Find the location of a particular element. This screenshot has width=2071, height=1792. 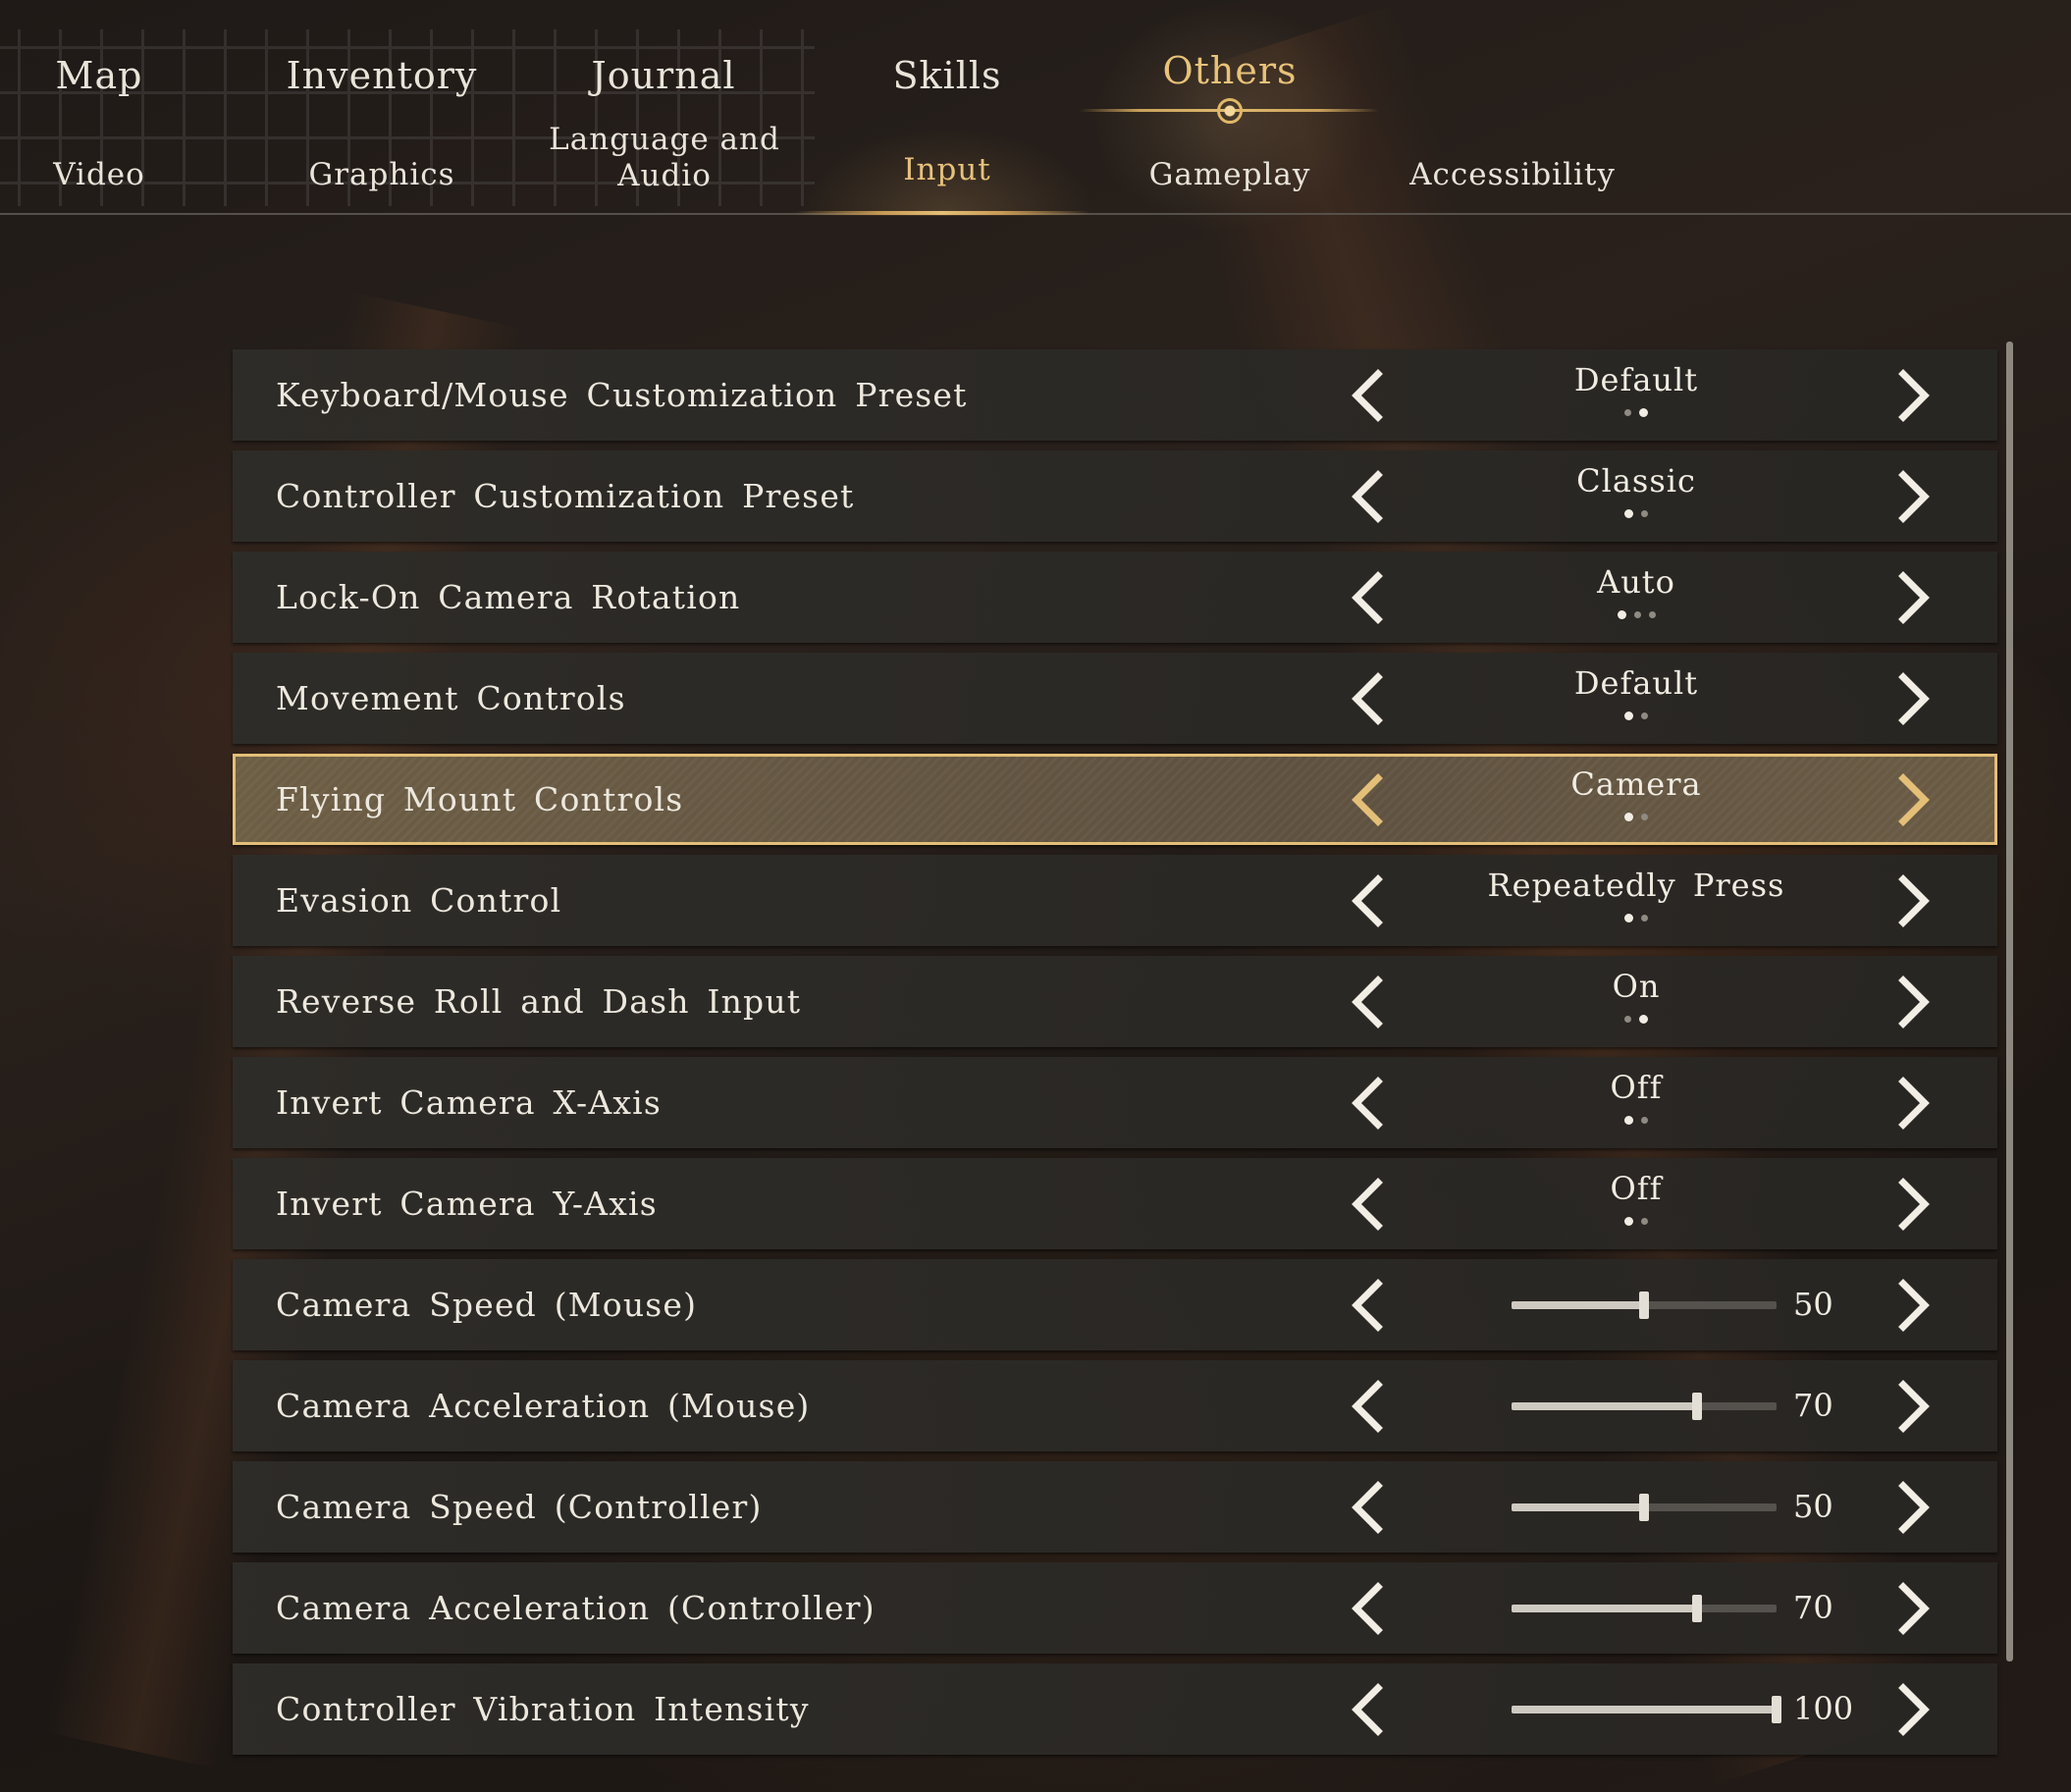

setting-row: Invert Camera Y-Axis Off is located at coordinates (1115, 1203).